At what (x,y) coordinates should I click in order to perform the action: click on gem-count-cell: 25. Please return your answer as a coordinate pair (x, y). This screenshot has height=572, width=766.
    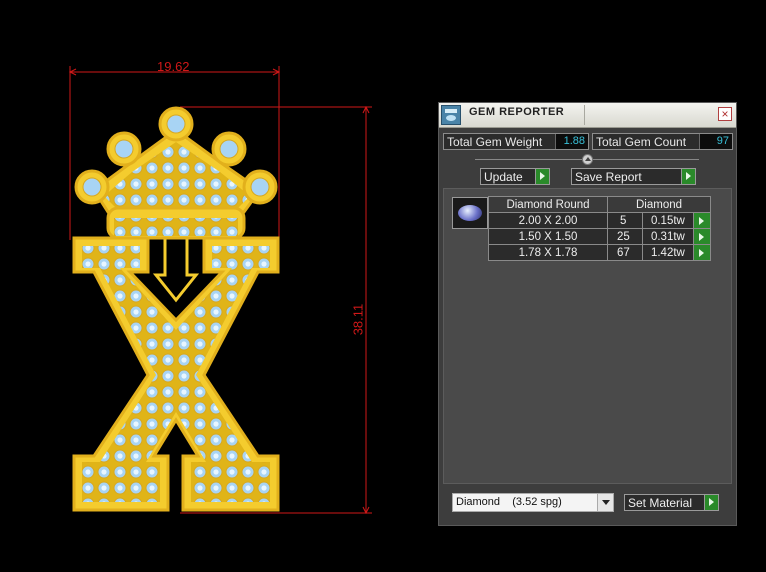
    Looking at the image, I should click on (625, 236).